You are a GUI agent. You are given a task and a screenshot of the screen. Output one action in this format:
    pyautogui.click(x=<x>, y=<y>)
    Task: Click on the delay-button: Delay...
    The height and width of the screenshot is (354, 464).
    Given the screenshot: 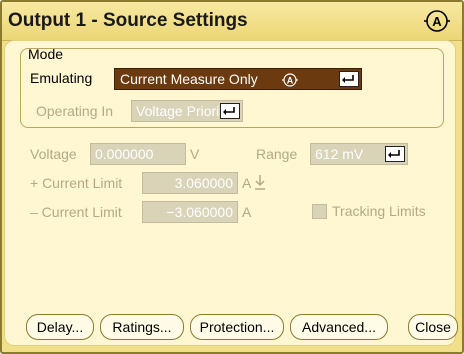 What is the action you would take?
    pyautogui.click(x=60, y=327)
    